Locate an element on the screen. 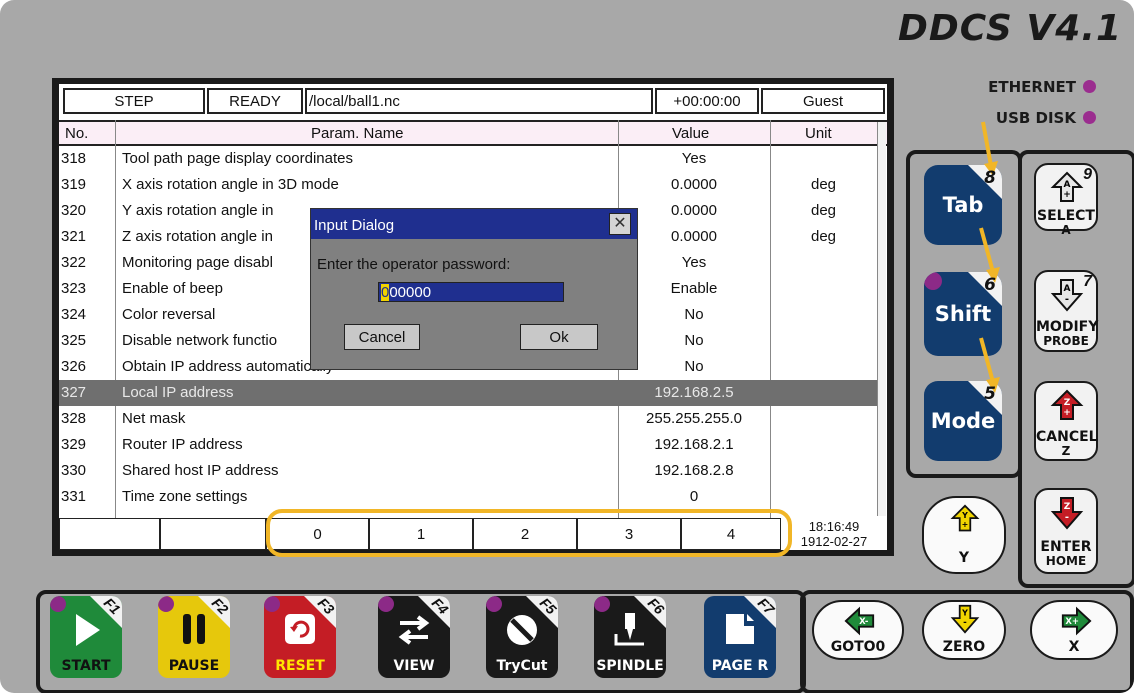  key-number: 5 is located at coordinates (990, 394).